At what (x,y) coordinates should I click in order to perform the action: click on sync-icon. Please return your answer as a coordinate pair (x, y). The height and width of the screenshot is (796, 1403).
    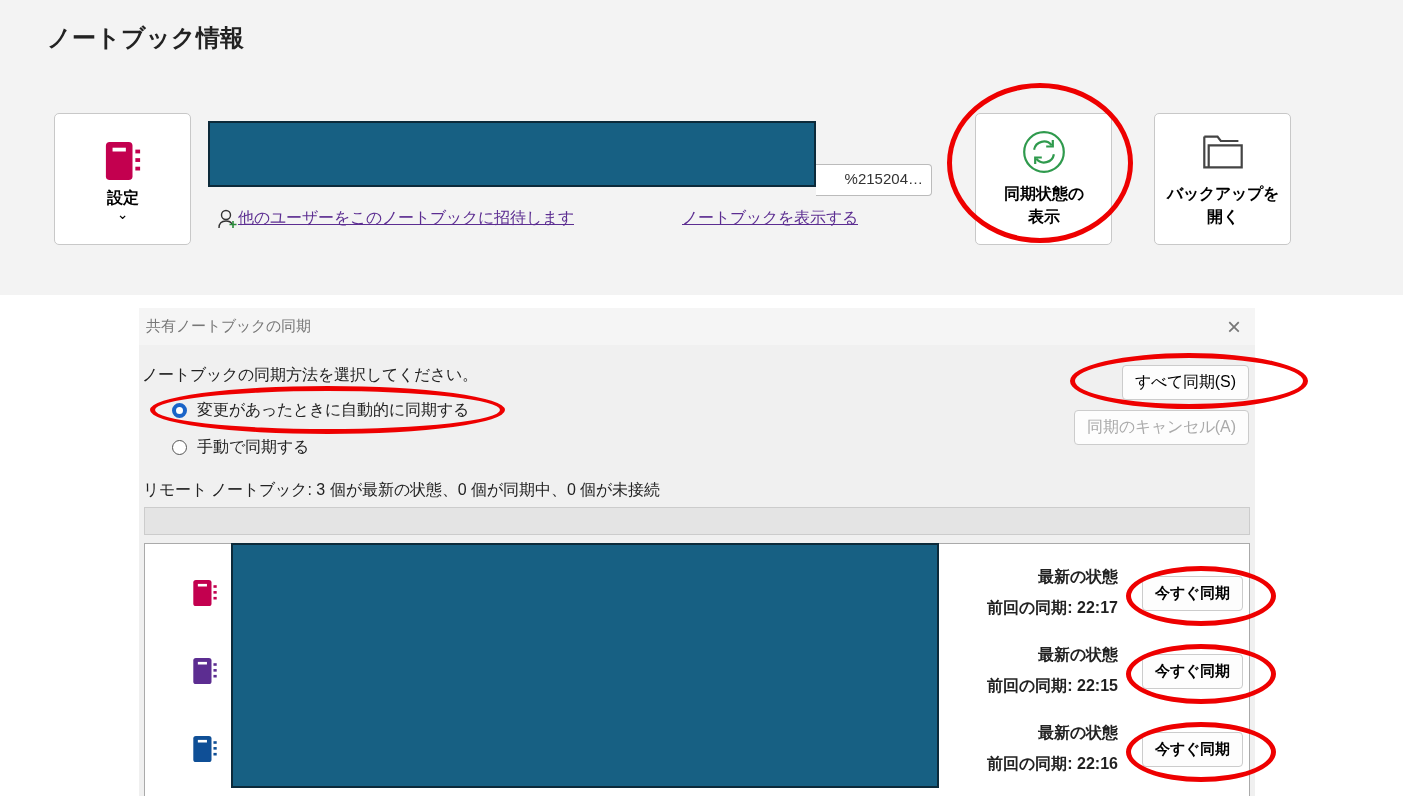
    Looking at the image, I should click on (1043, 152).